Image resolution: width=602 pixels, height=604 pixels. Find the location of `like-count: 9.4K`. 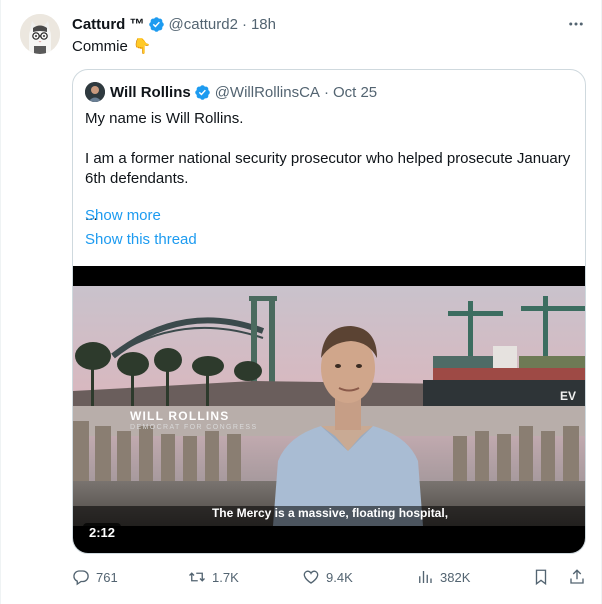

like-count: 9.4K is located at coordinates (339, 577).